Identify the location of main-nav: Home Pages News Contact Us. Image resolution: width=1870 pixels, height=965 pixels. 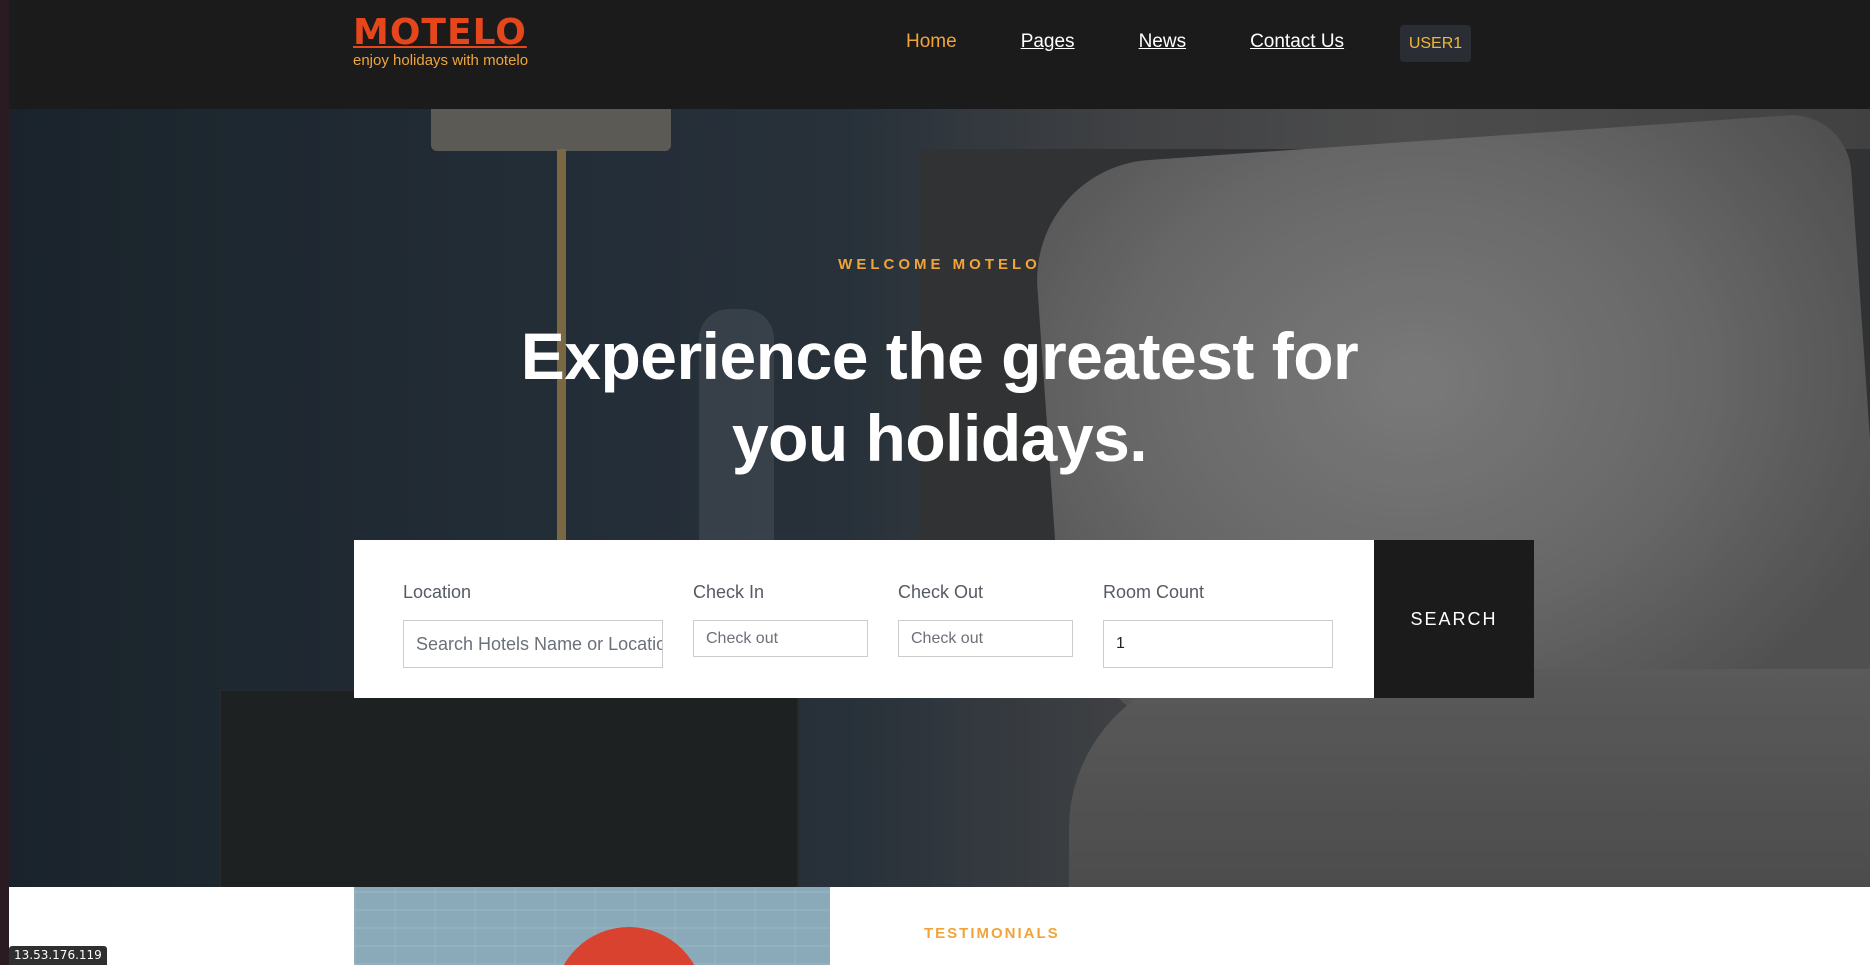
(1157, 42).